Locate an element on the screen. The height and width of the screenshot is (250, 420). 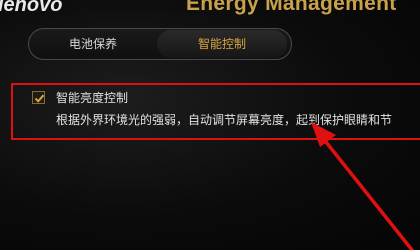
tab-battery-care: 电池保养 is located at coordinates (93, 44).